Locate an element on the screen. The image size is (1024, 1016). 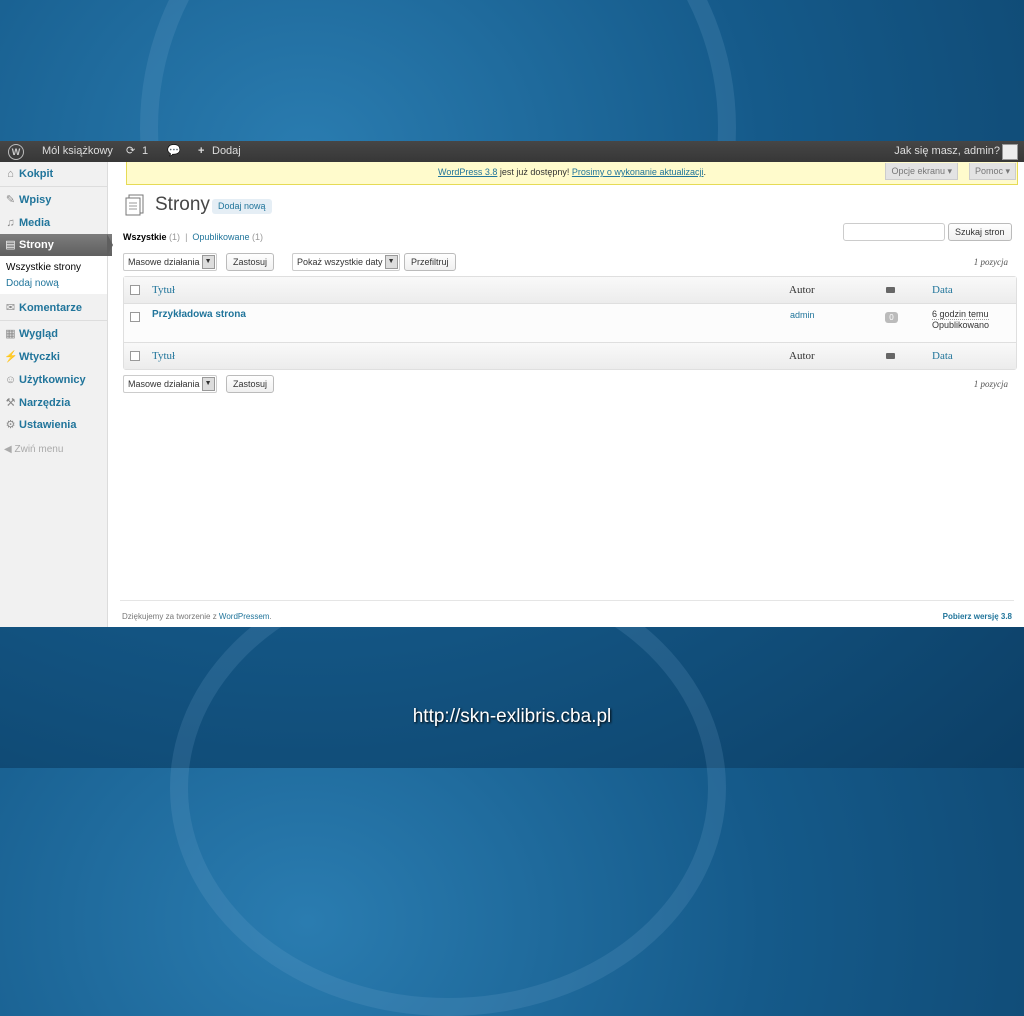
sidebar-item-label: Wpisy is located at coordinates (35, 200).